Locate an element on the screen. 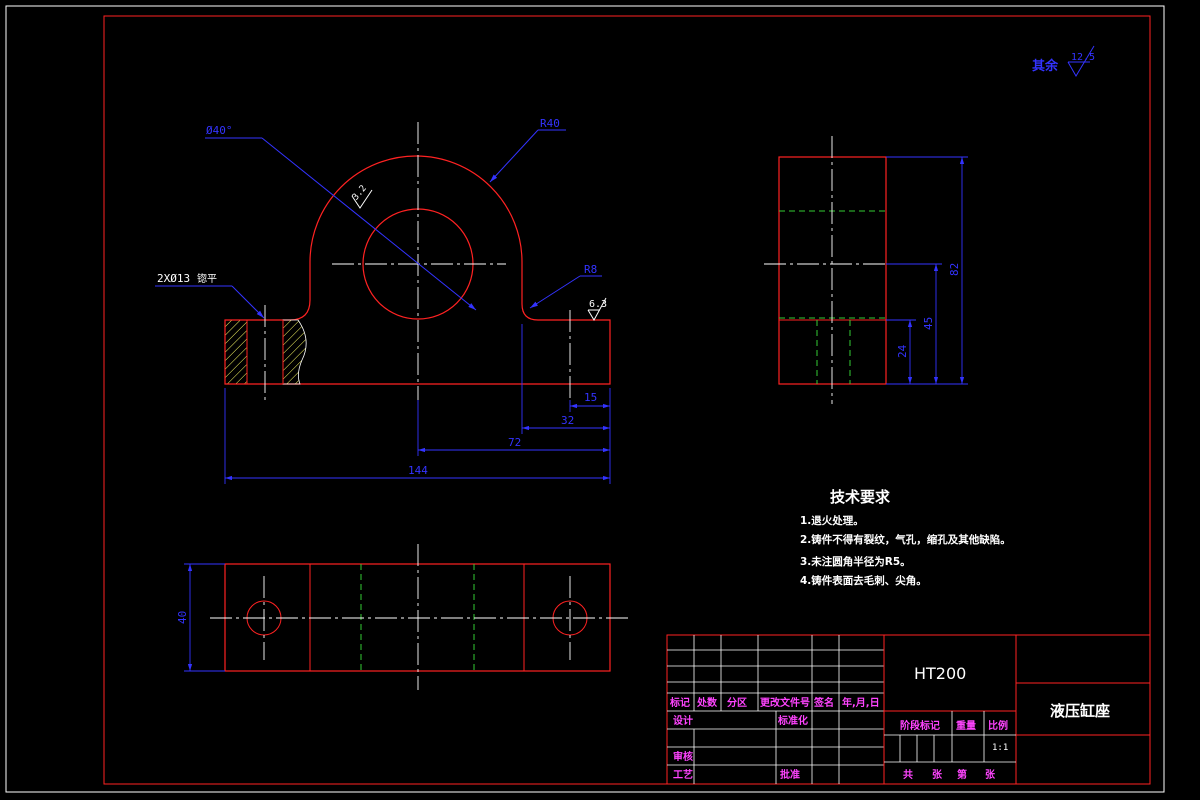 Image resolution: width=1200 pixels, height=800 pixels. row-design: 设计 is located at coordinates (683, 720).